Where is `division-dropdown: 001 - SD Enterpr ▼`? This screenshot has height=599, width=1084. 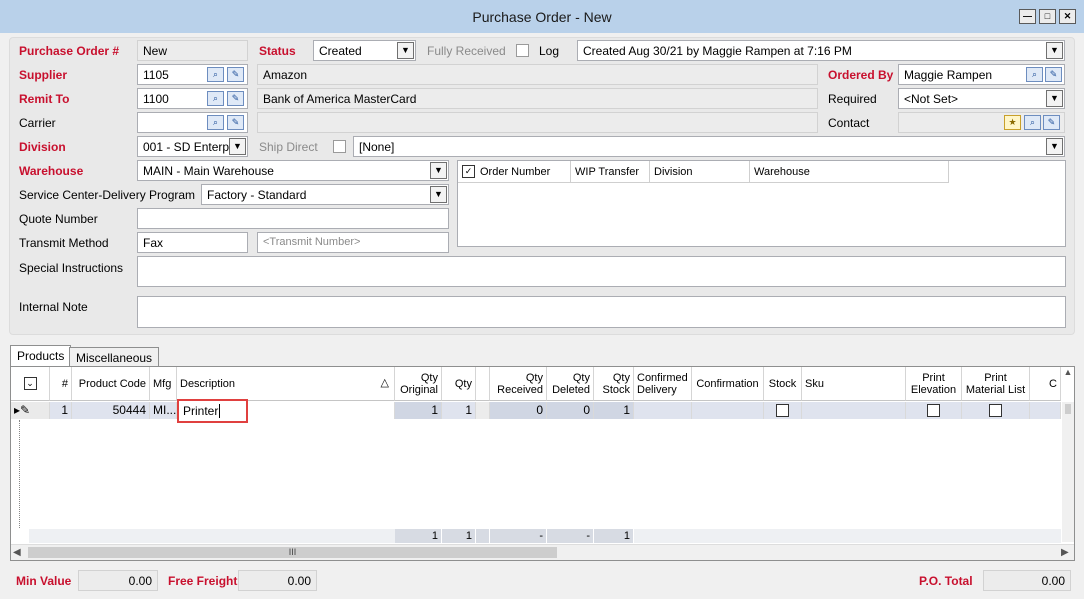 division-dropdown: 001 - SD Enterpr ▼ is located at coordinates (192, 146).